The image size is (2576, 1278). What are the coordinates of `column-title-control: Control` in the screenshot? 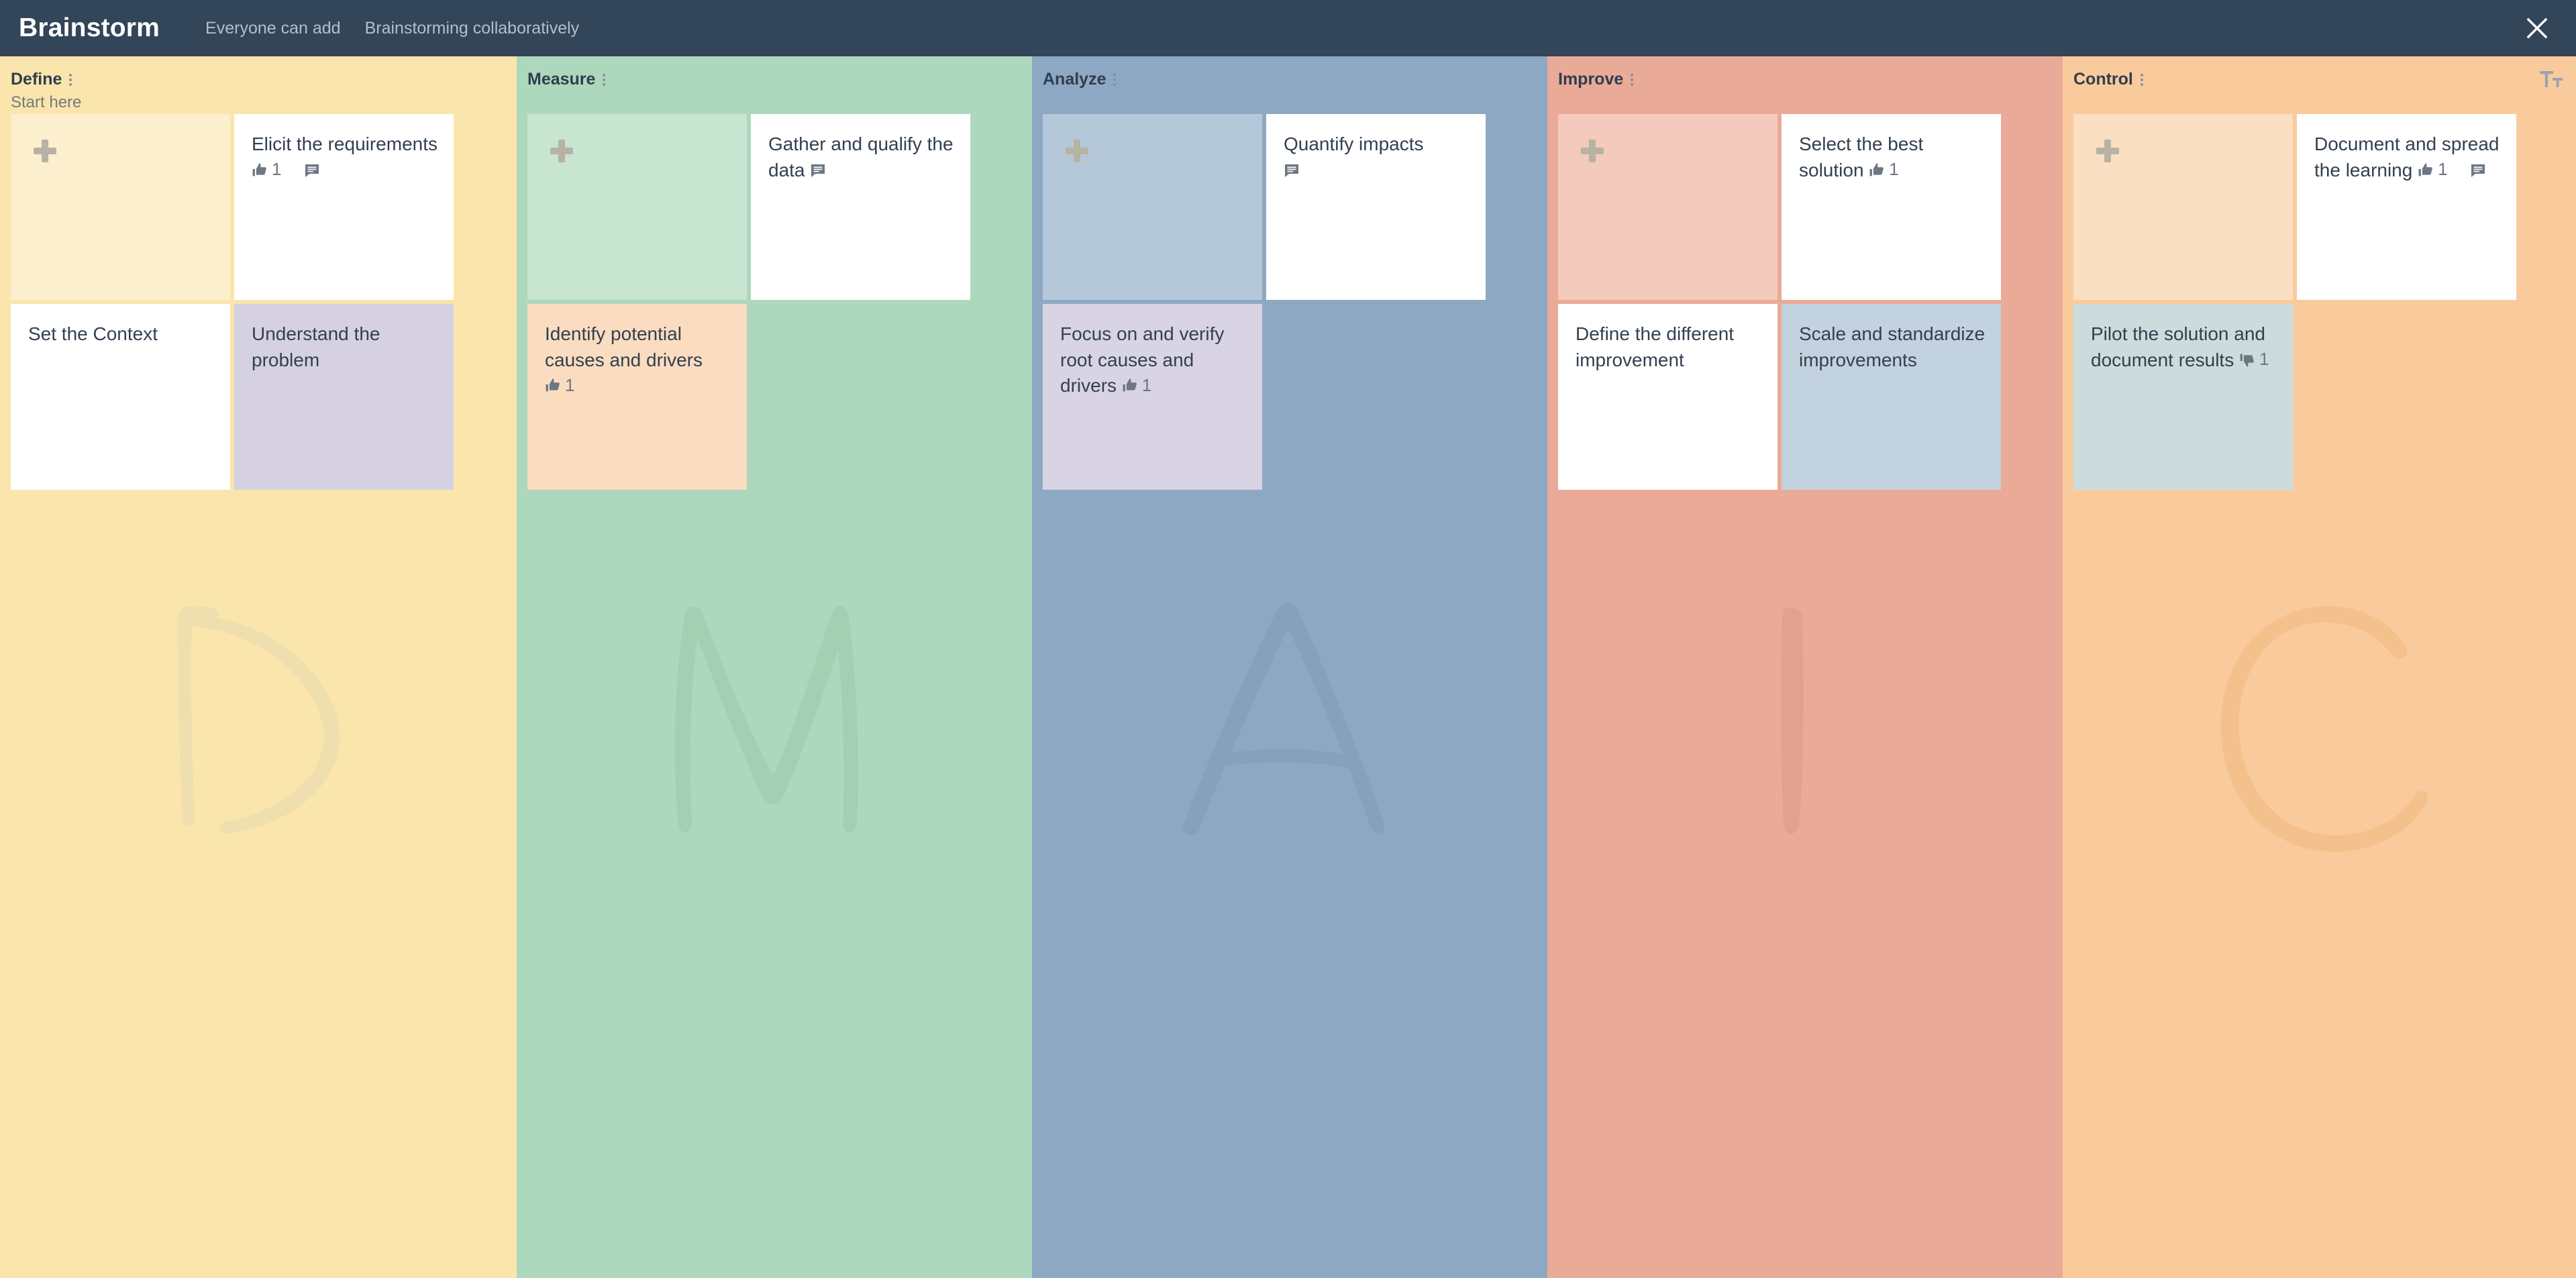 It's located at (2103, 79).